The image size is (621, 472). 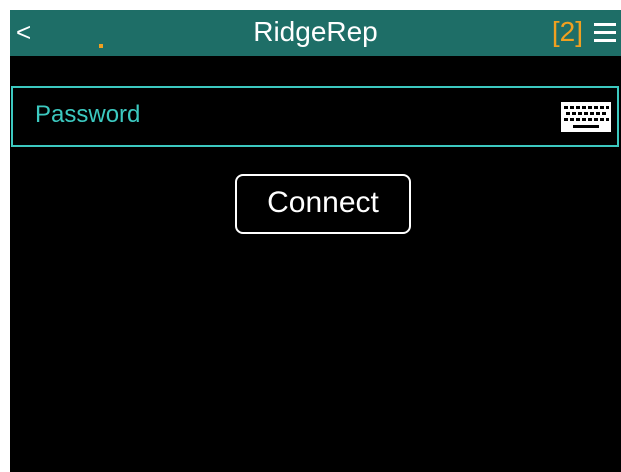 What do you see at coordinates (586, 117) in the screenshot?
I see `keyboard-icon` at bounding box center [586, 117].